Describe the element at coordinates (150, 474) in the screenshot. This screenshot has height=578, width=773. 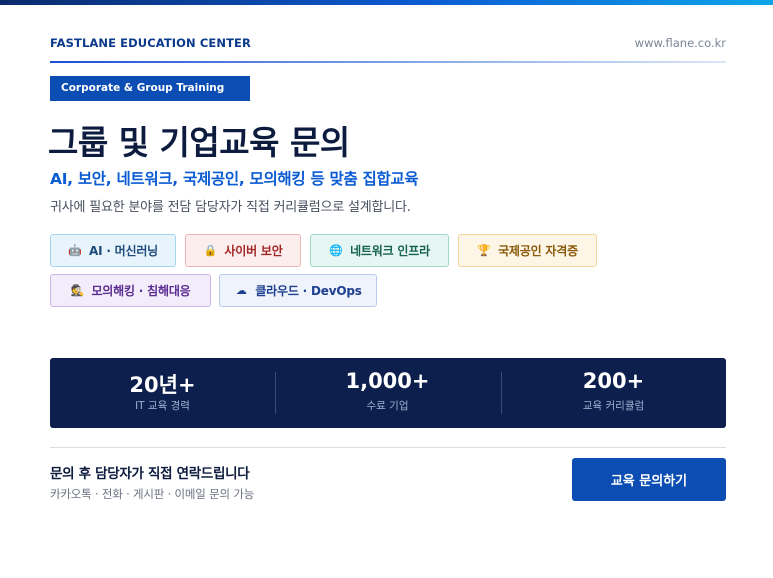
I see `cta-title: 문의 후 담당자가 직접 연락드립니다` at that location.